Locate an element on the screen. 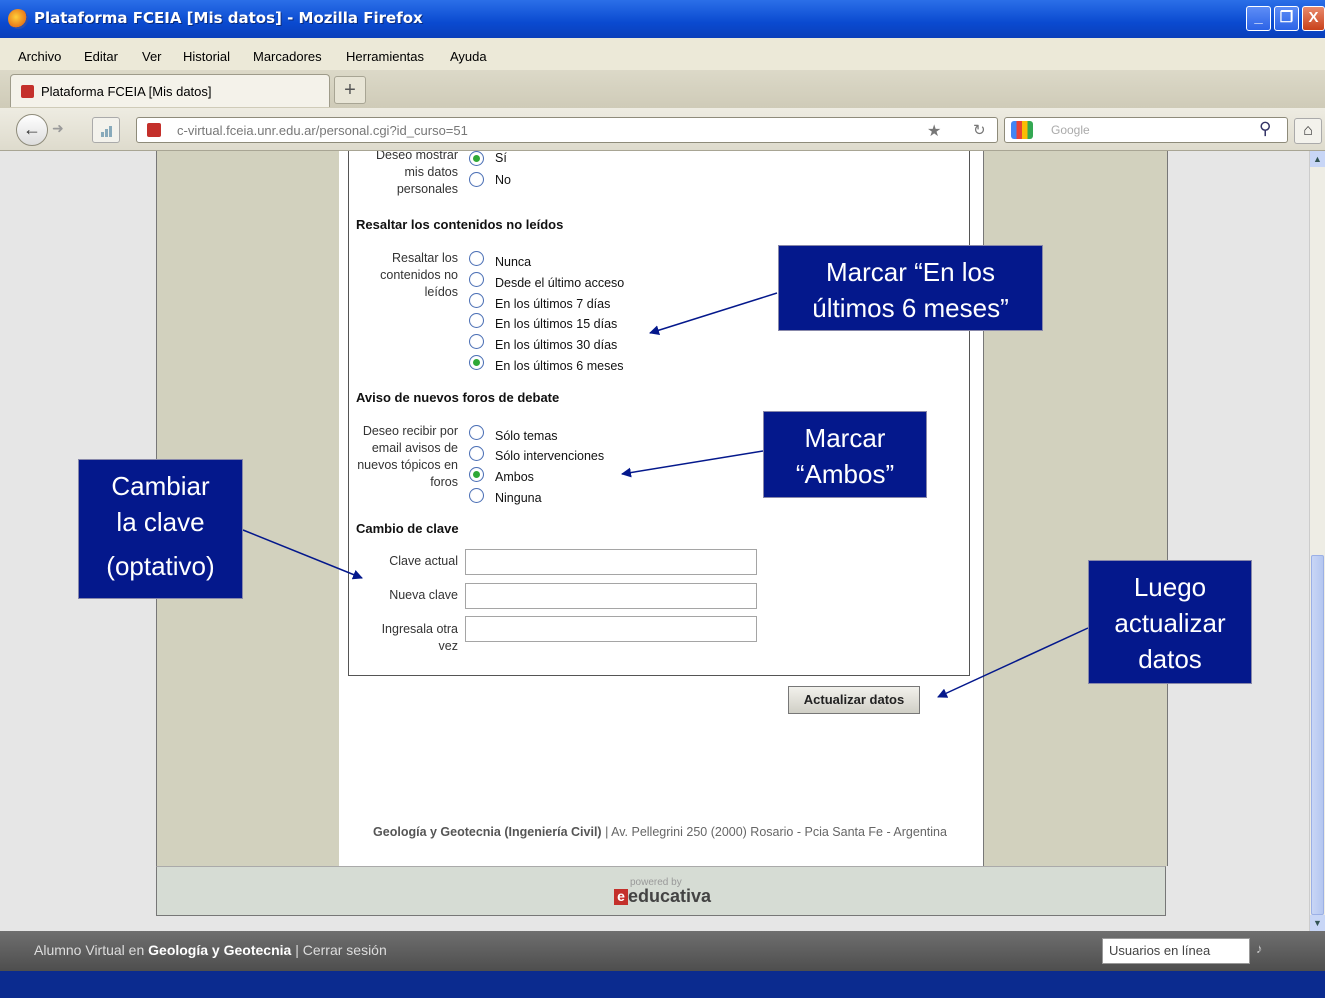 The image size is (1325, 998). online-users-button: Usuarios en línea is located at coordinates (1176, 951).